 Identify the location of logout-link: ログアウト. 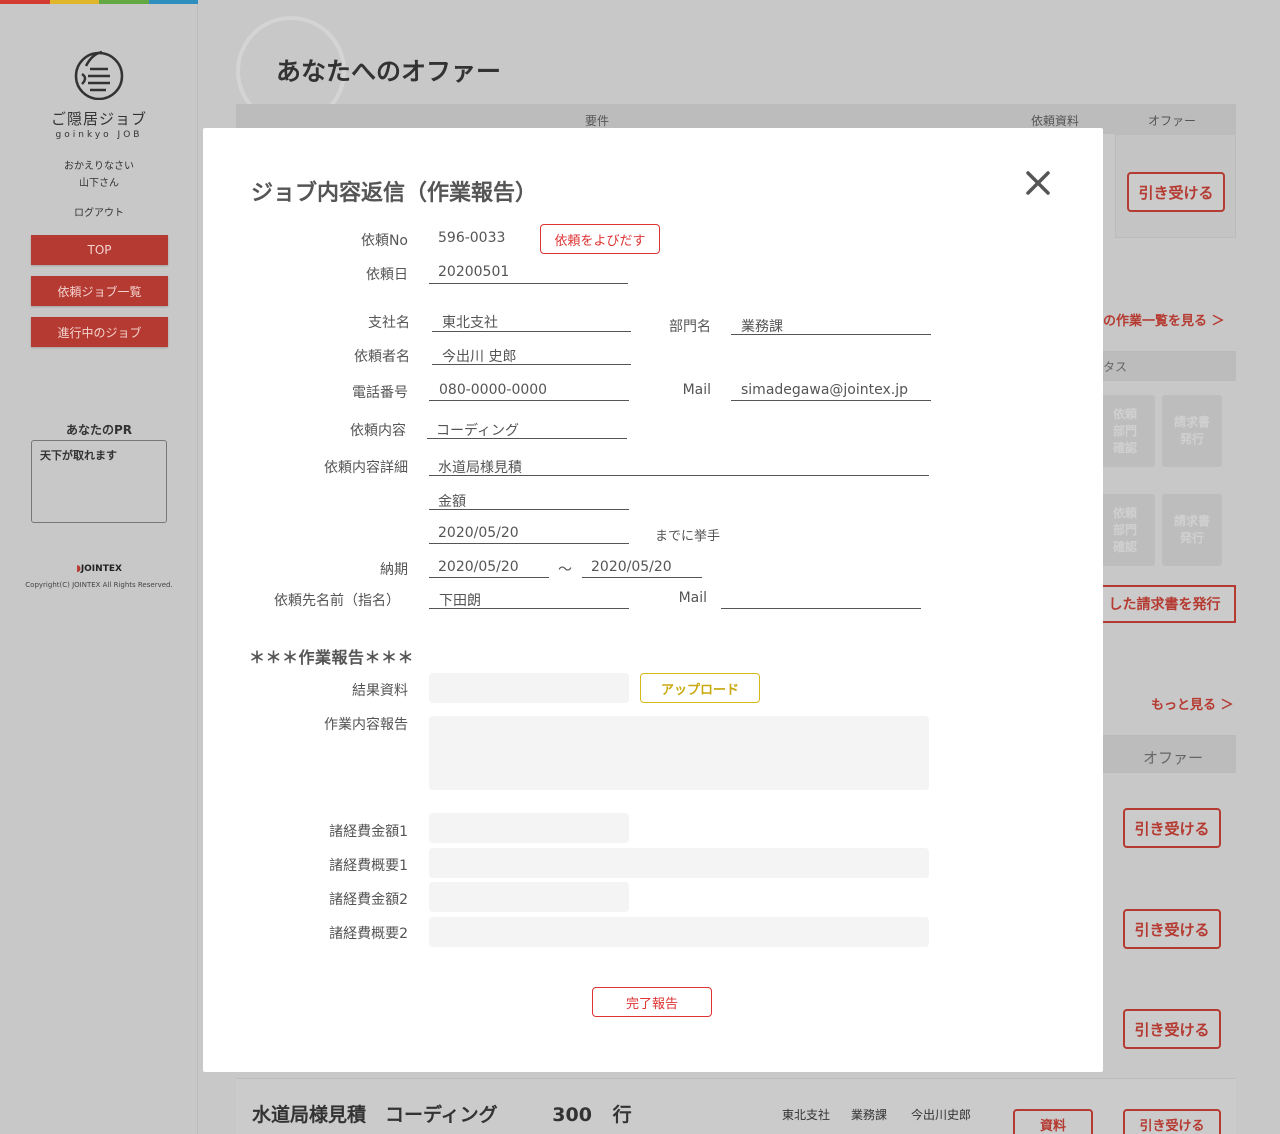
(99, 211).